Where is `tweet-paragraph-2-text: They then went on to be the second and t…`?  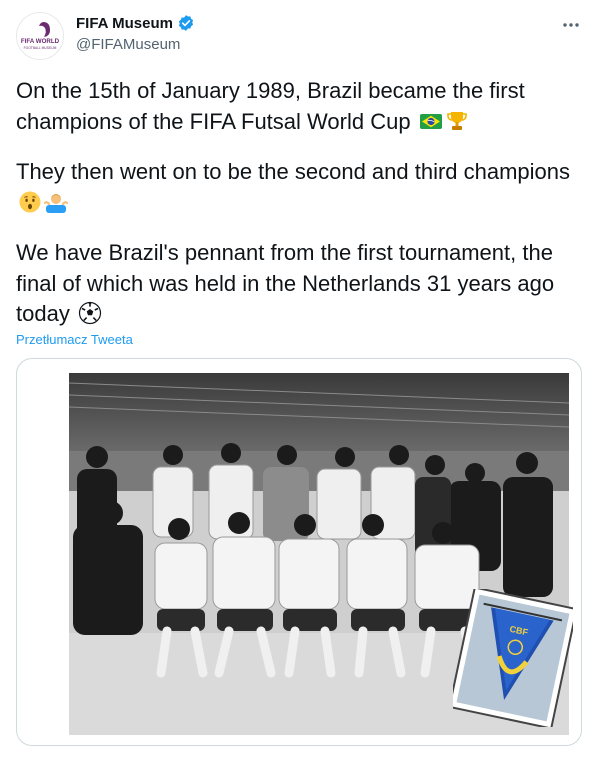 tweet-paragraph-2-text: They then went on to be the second and t… is located at coordinates (293, 171).